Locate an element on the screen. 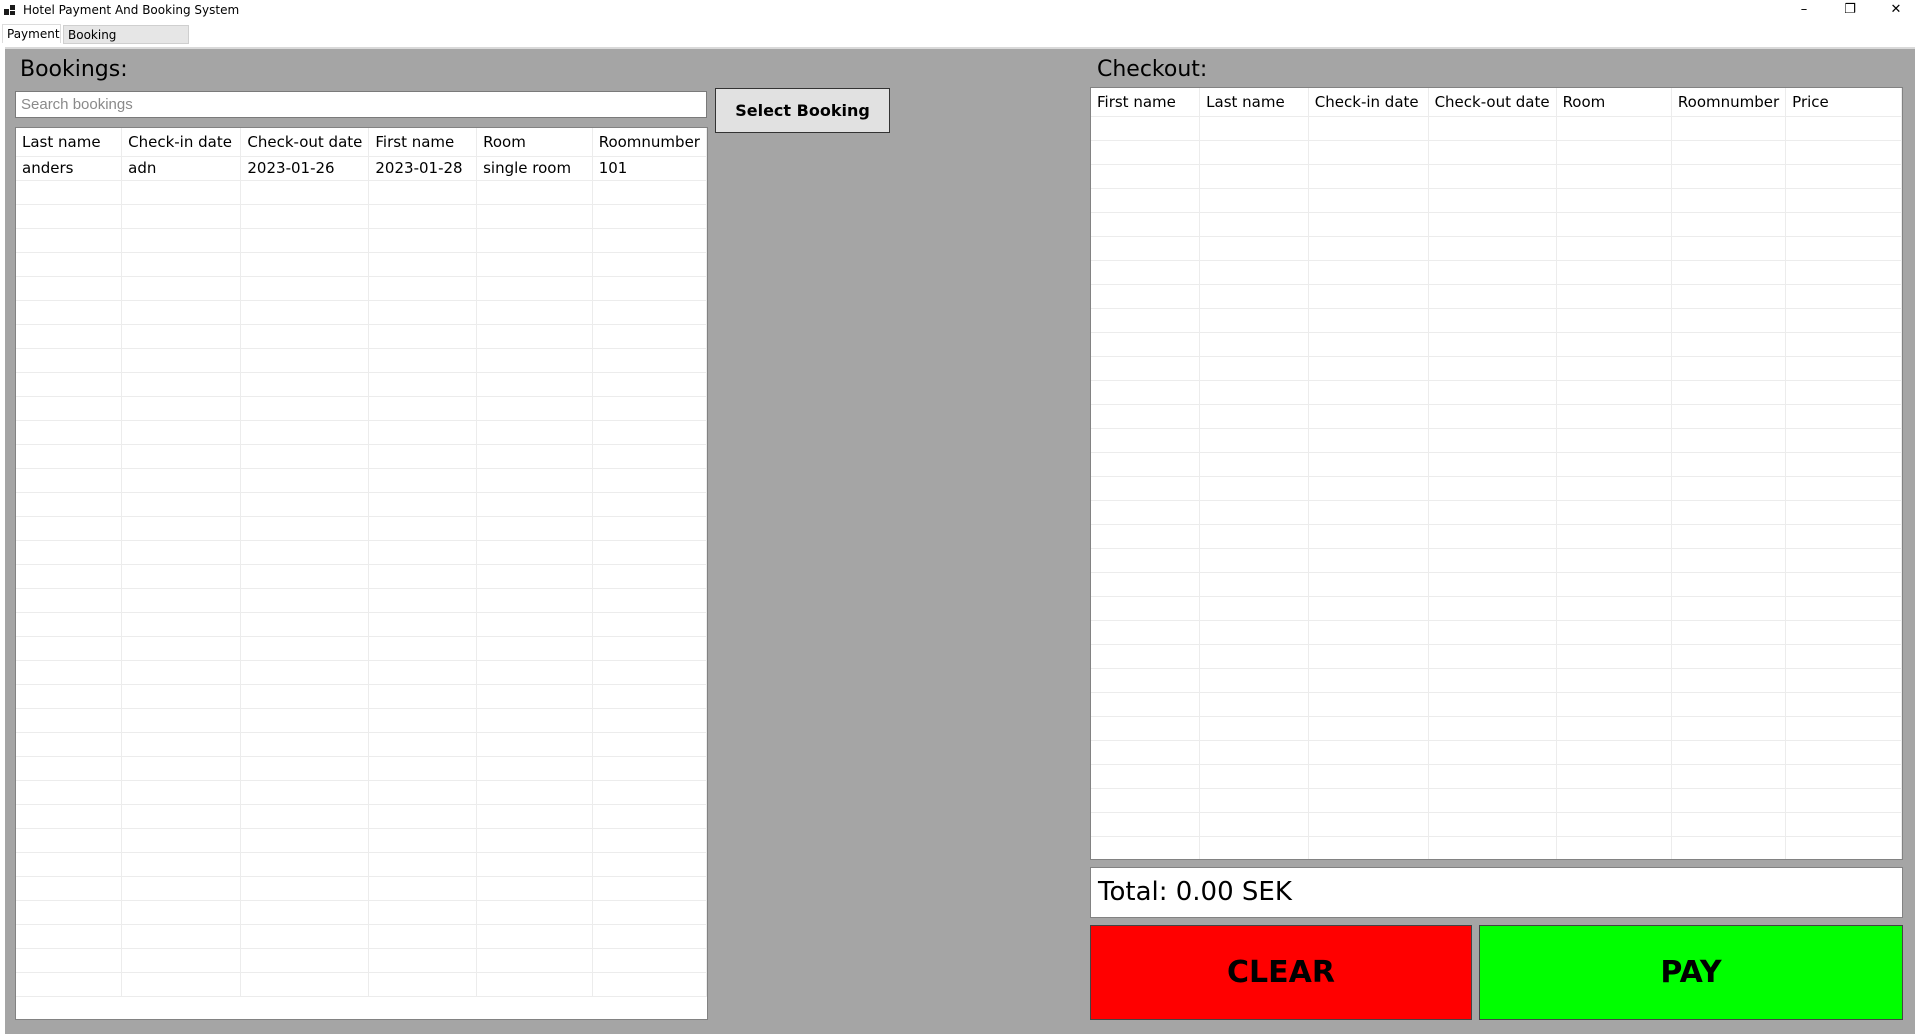 This screenshot has height=1034, width=1920. tab-booking-management: Booking Management is located at coordinates (126, 43).